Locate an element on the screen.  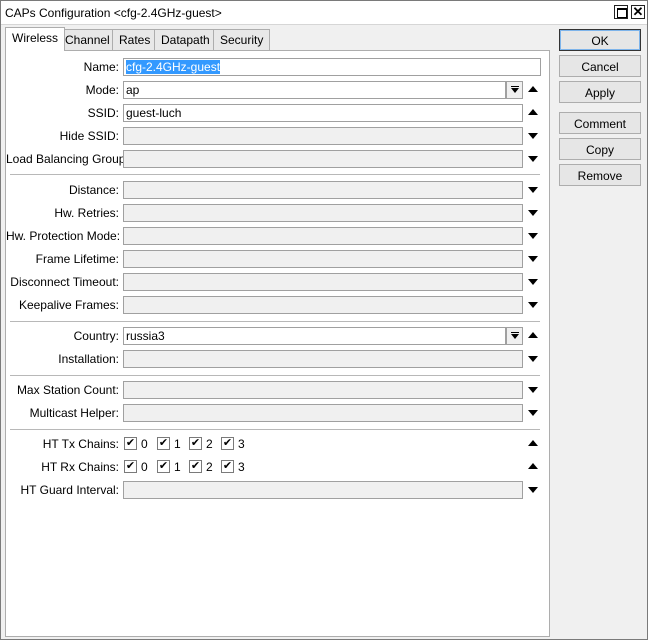
distance-expand-arrow-icon is located at coordinates (533, 190).